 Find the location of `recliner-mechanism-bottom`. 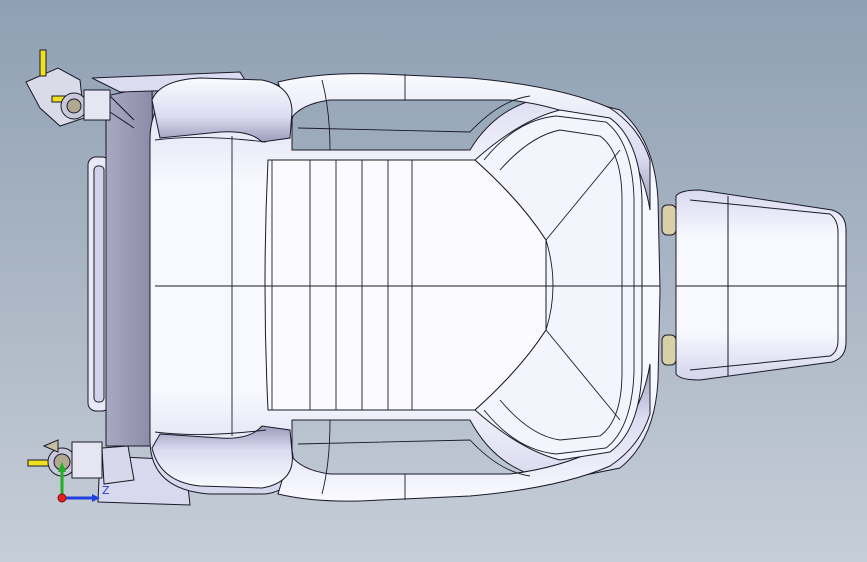

recliner-mechanism-bottom is located at coordinates (81, 462).